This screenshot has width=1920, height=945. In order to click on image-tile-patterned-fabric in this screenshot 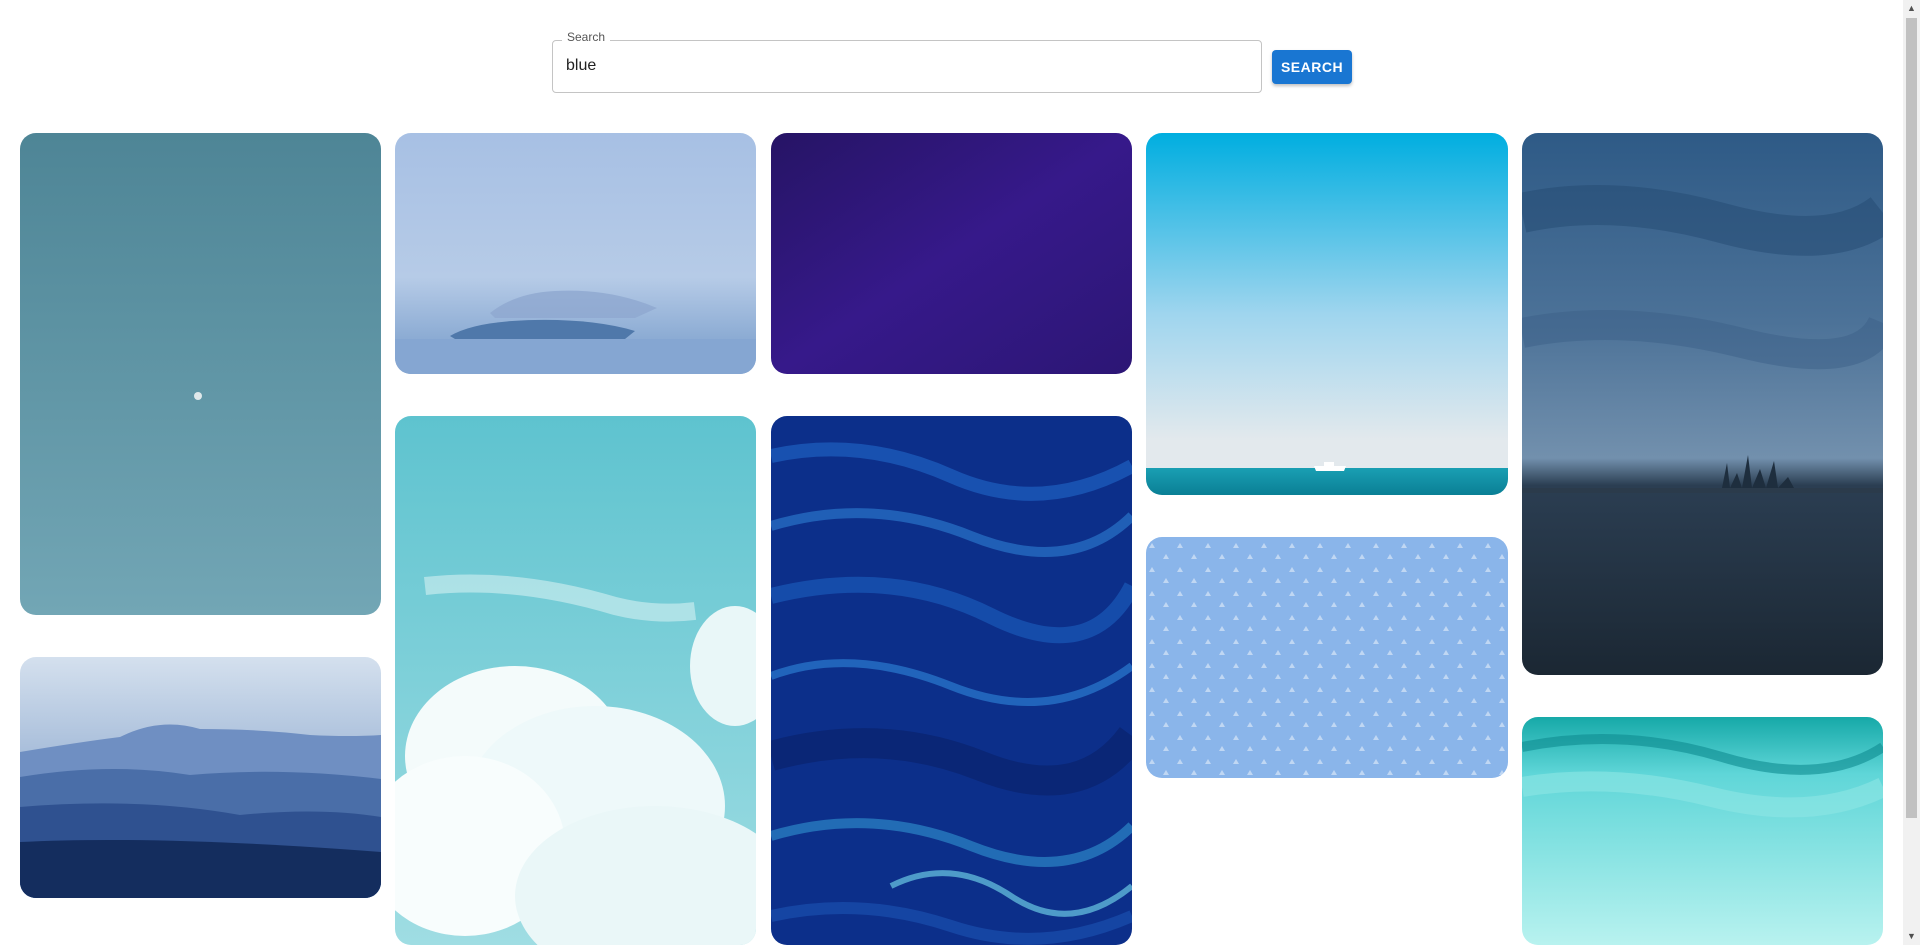, I will do `click(1327, 657)`.